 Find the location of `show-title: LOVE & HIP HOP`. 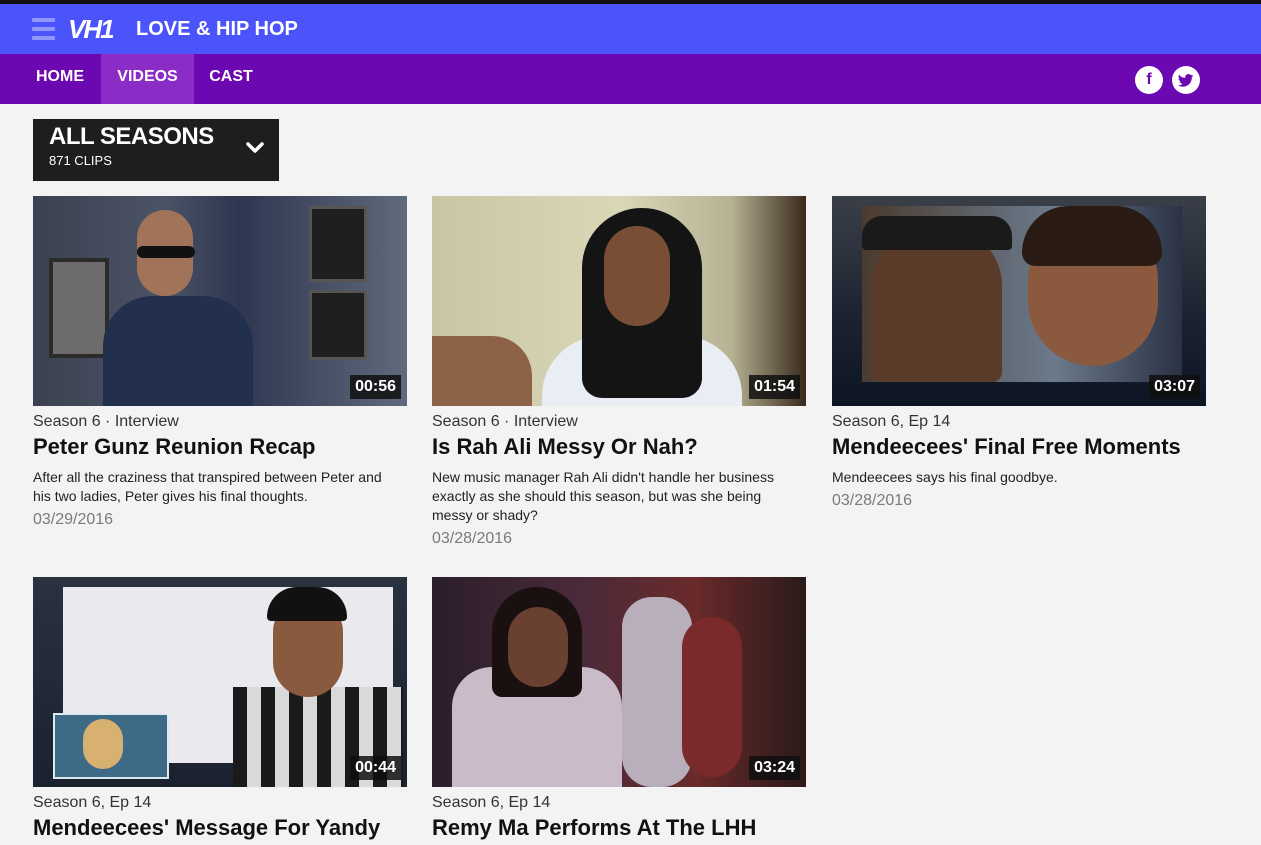

show-title: LOVE & HIP HOP is located at coordinates (217, 29).